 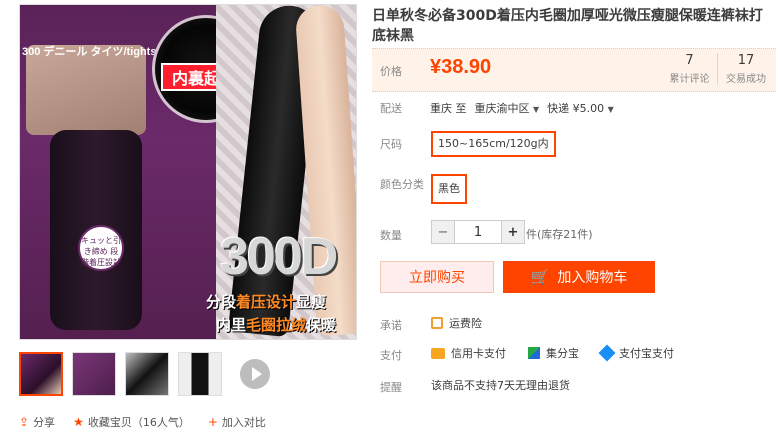 I want to click on add-to-cart-label: 加入购物车, so click(x=592, y=278).